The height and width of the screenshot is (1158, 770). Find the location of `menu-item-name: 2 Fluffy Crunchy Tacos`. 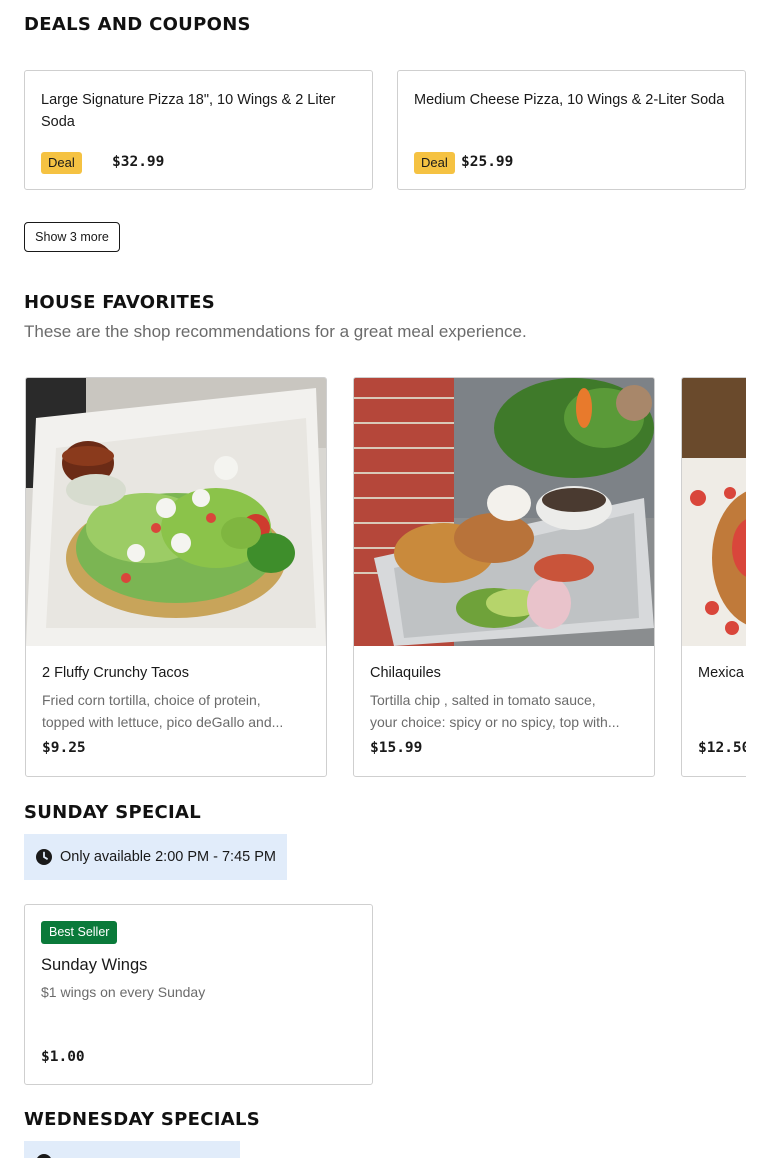

menu-item-name: 2 Fluffy Crunchy Tacos is located at coordinates (115, 673).